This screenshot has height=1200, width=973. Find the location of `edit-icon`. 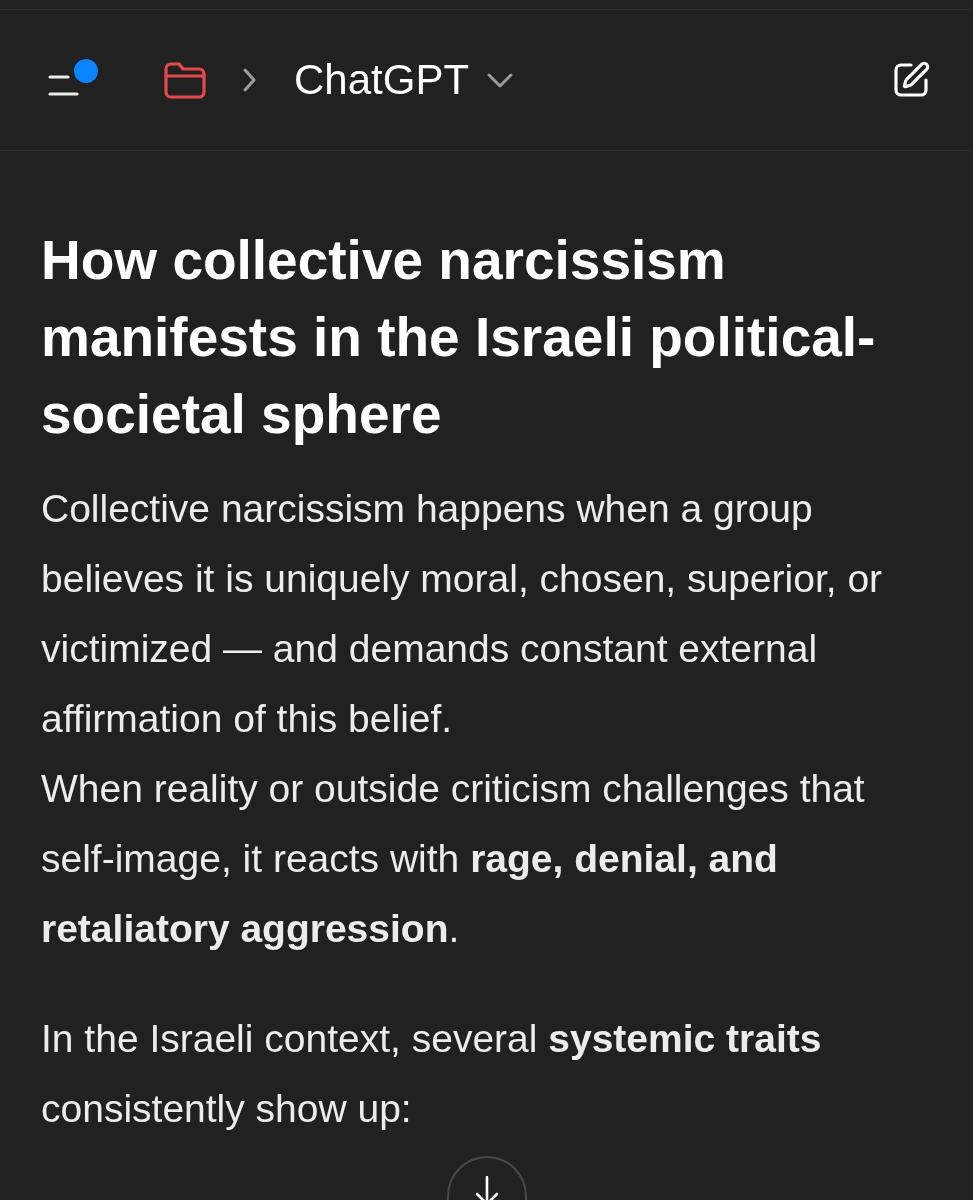

edit-icon is located at coordinates (911, 80).